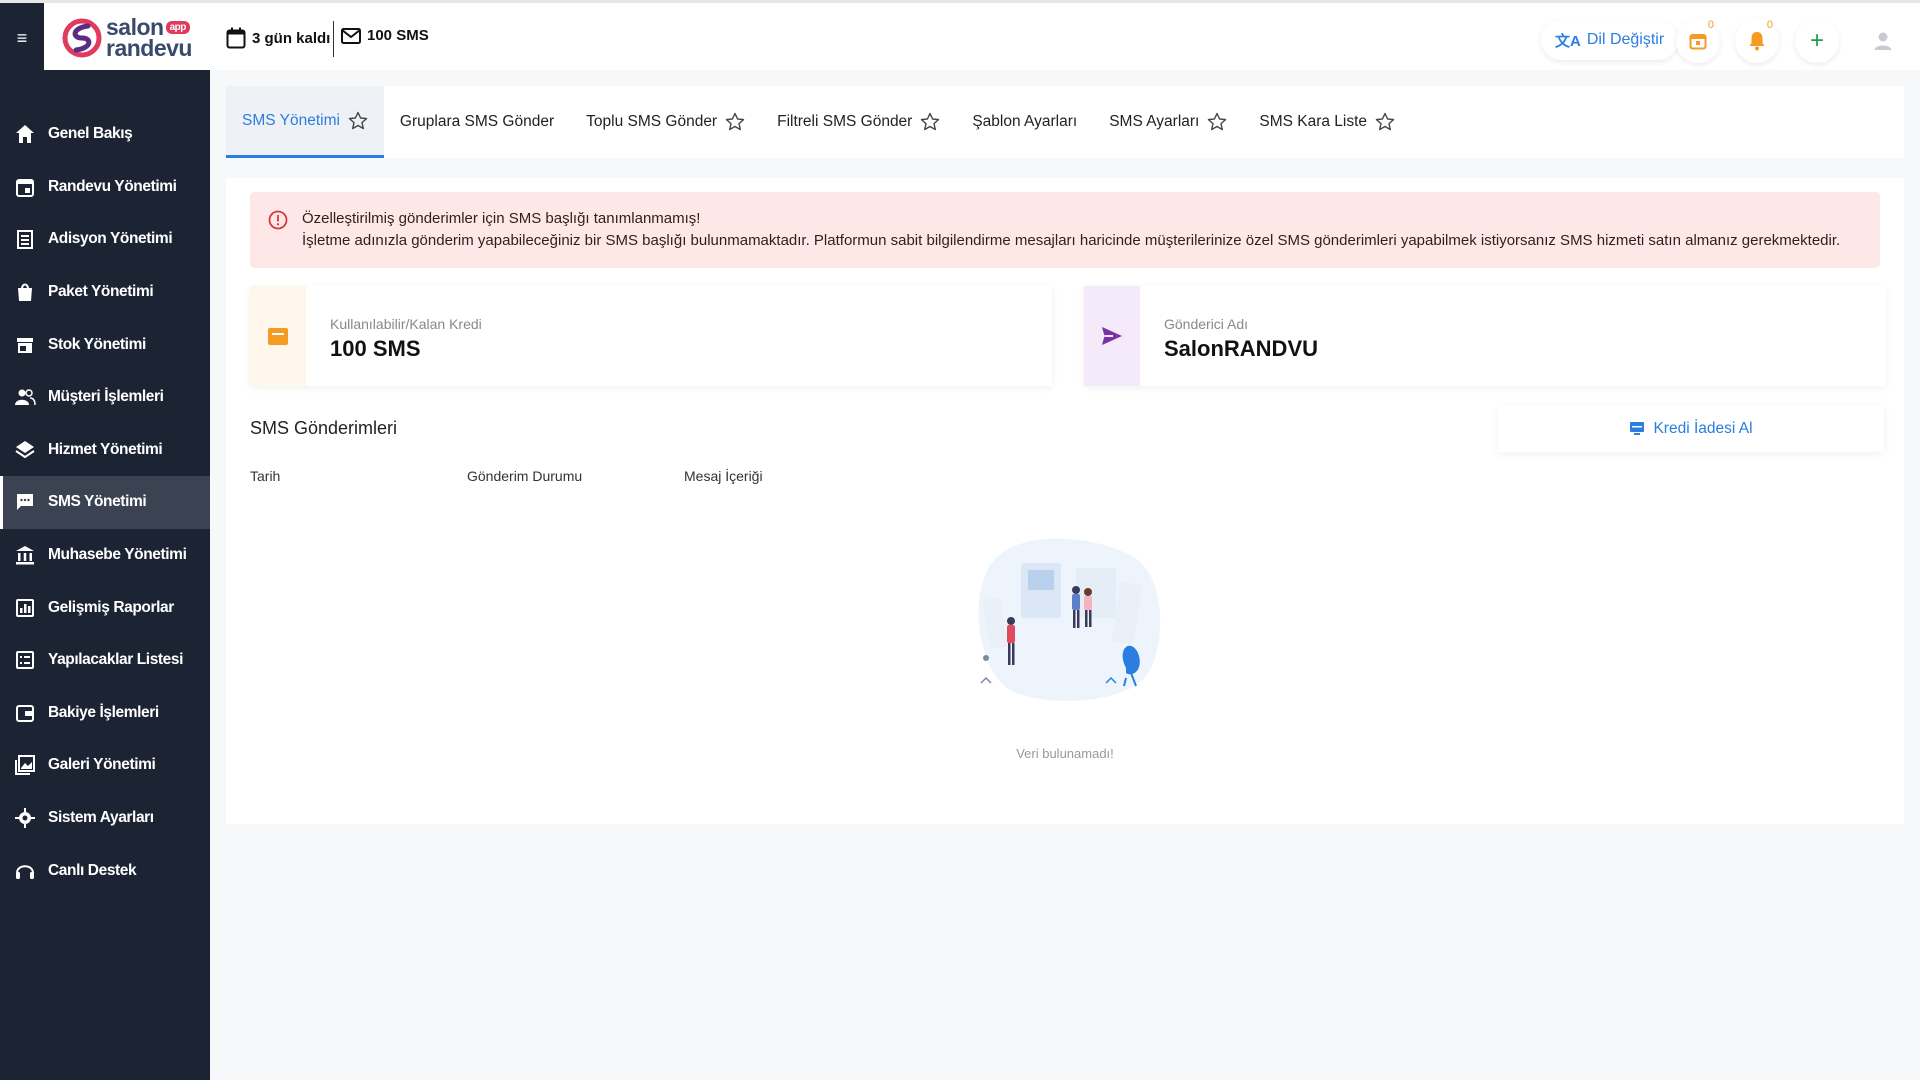  What do you see at coordinates (25, 239) in the screenshot?
I see `receipt-icon` at bounding box center [25, 239].